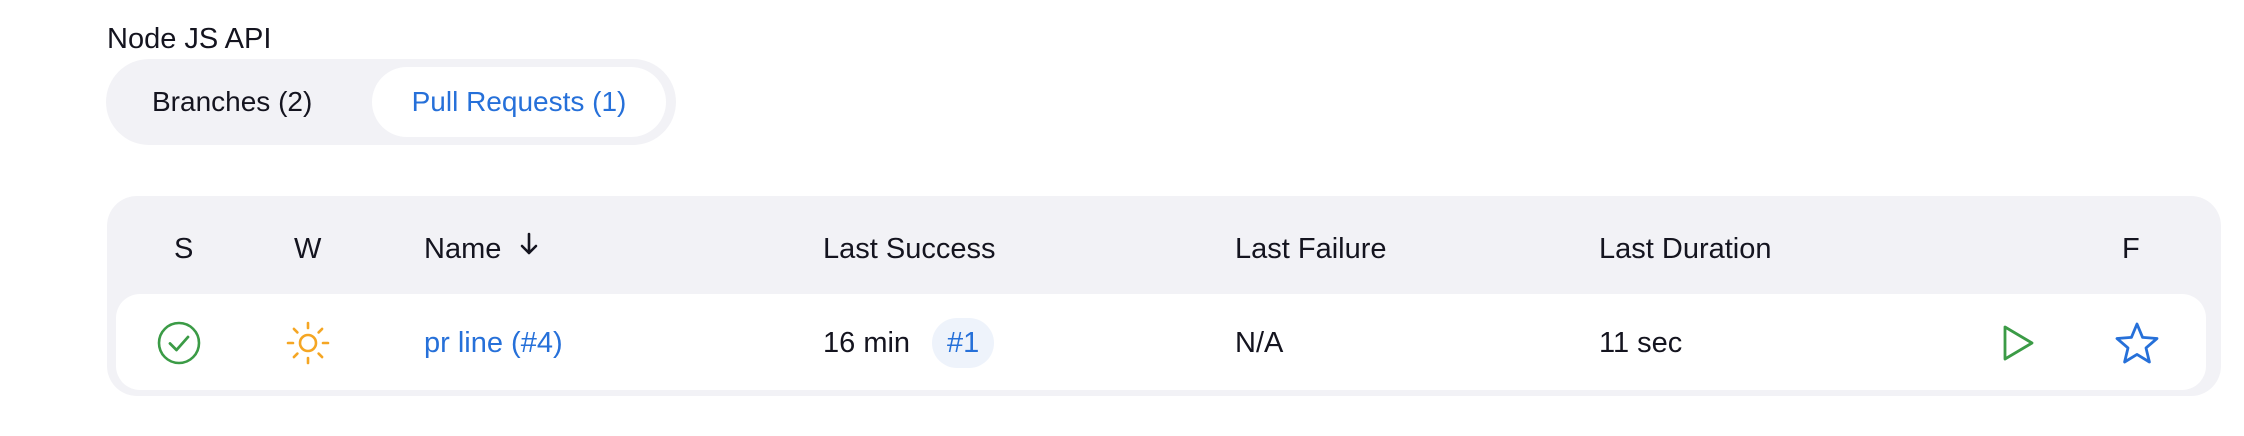 The height and width of the screenshot is (436, 2244). What do you see at coordinates (493, 343) in the screenshot?
I see `job-link-pr-line: pr line (#4)` at bounding box center [493, 343].